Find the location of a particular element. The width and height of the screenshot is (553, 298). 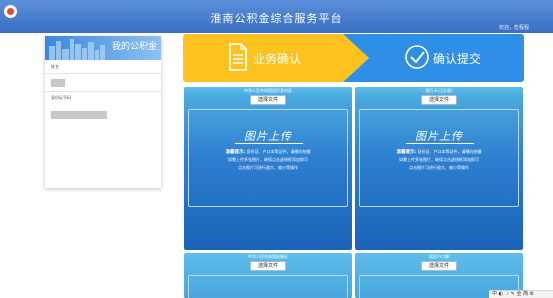

panel-caption: 银行卡(正反面) is located at coordinates (439, 90).